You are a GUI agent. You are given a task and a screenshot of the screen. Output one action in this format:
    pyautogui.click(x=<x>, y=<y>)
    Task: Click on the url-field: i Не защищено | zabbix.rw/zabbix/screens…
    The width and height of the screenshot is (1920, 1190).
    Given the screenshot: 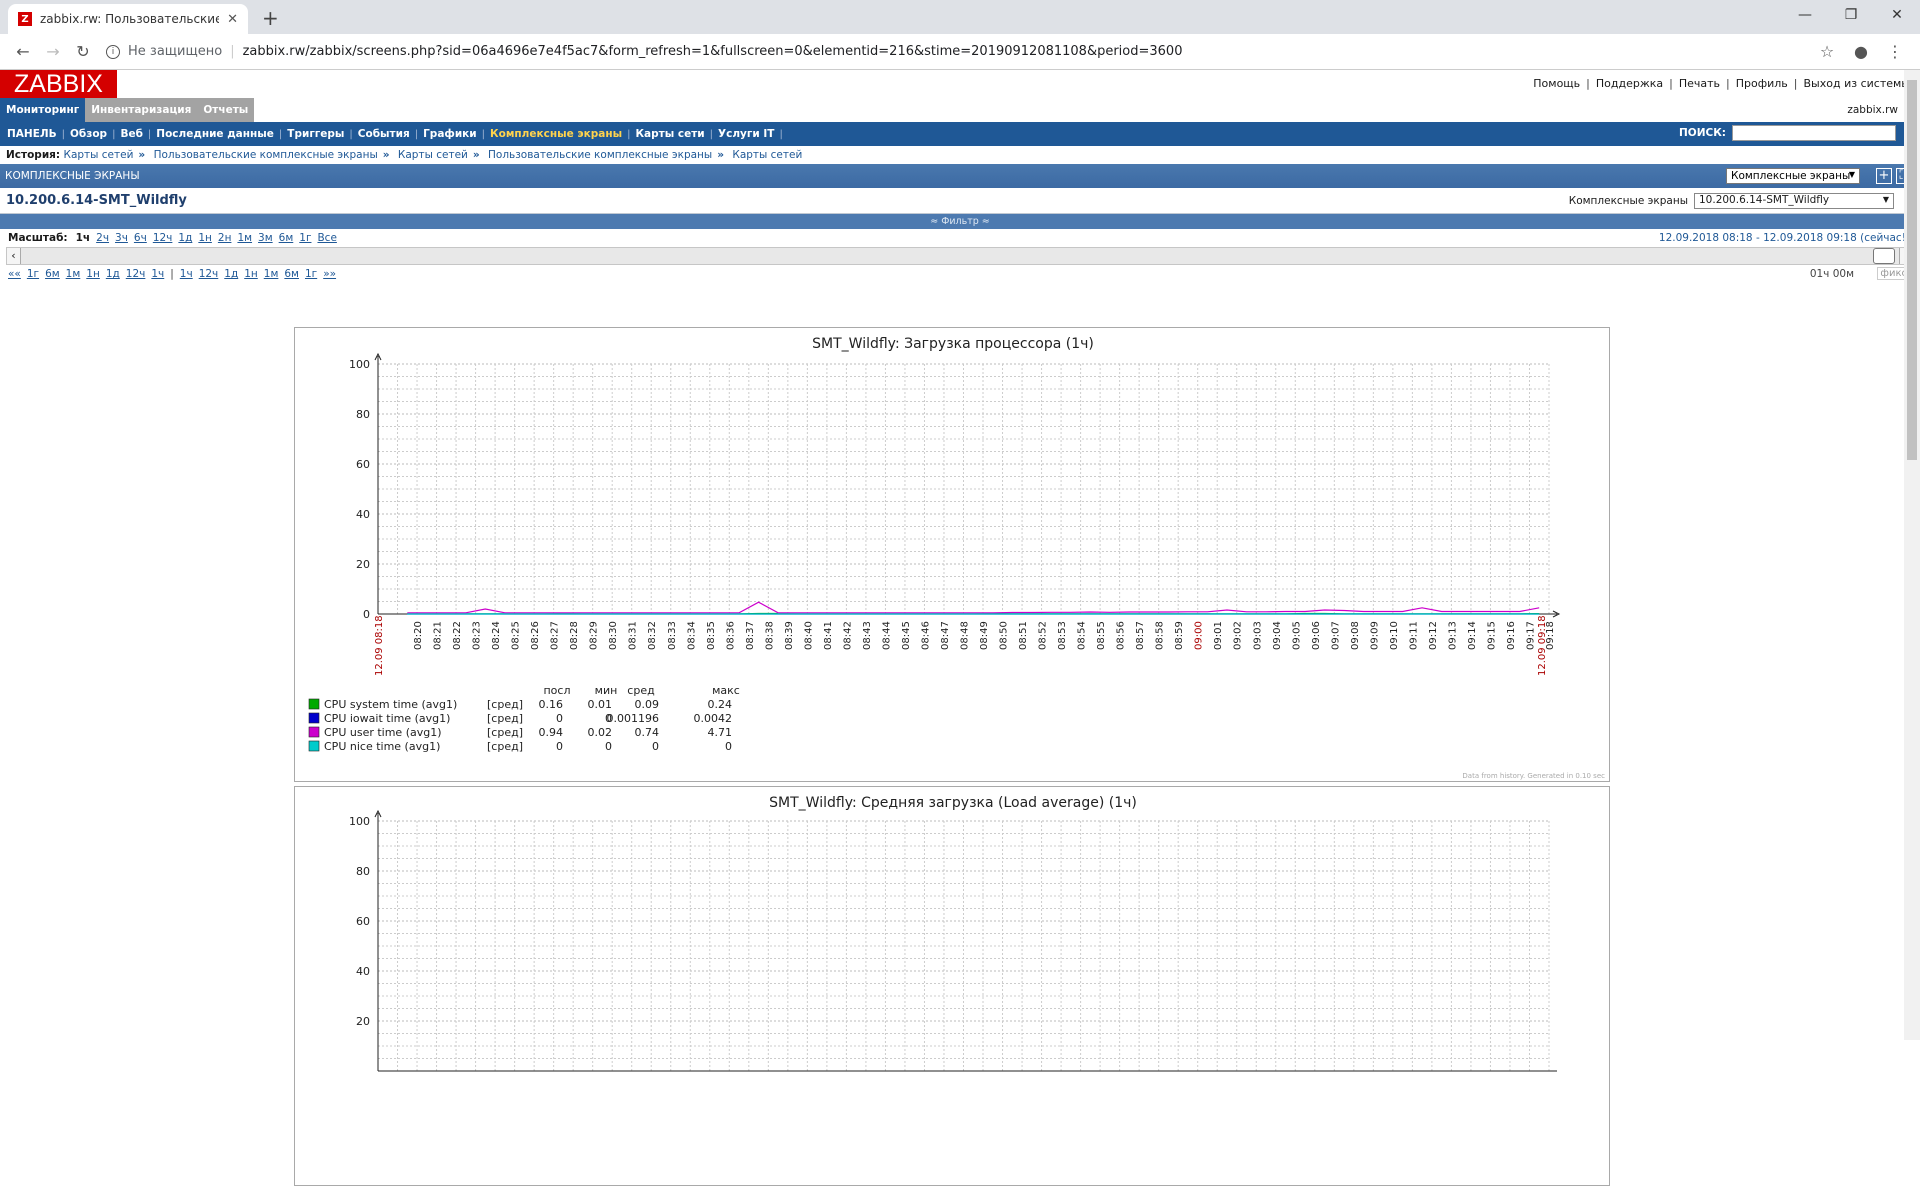 What is the action you would take?
    pyautogui.click(x=958, y=51)
    